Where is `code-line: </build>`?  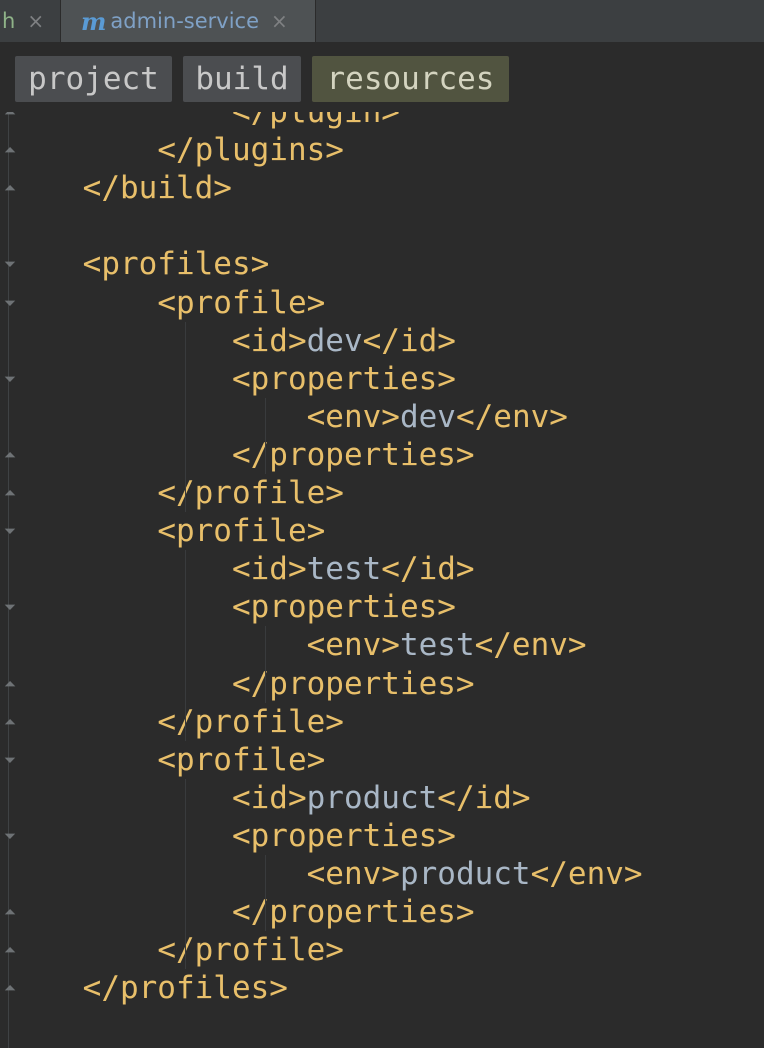 code-line: </build> is located at coordinates (120, 188).